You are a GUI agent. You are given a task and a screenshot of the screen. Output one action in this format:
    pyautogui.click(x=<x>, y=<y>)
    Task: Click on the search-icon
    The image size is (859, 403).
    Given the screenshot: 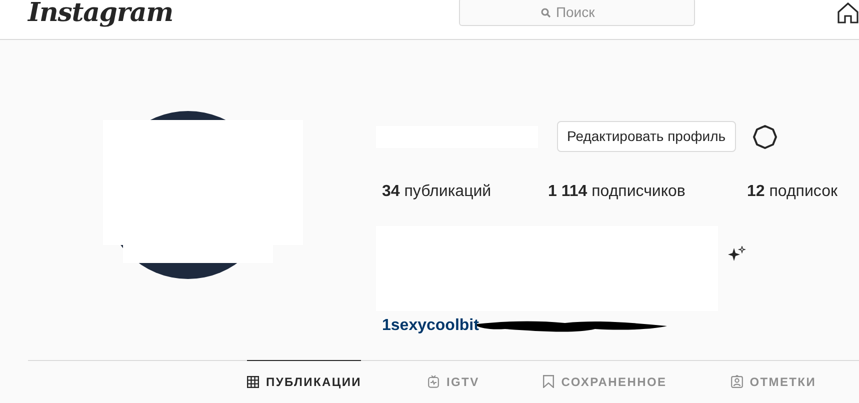 What is the action you would take?
    pyautogui.click(x=545, y=13)
    